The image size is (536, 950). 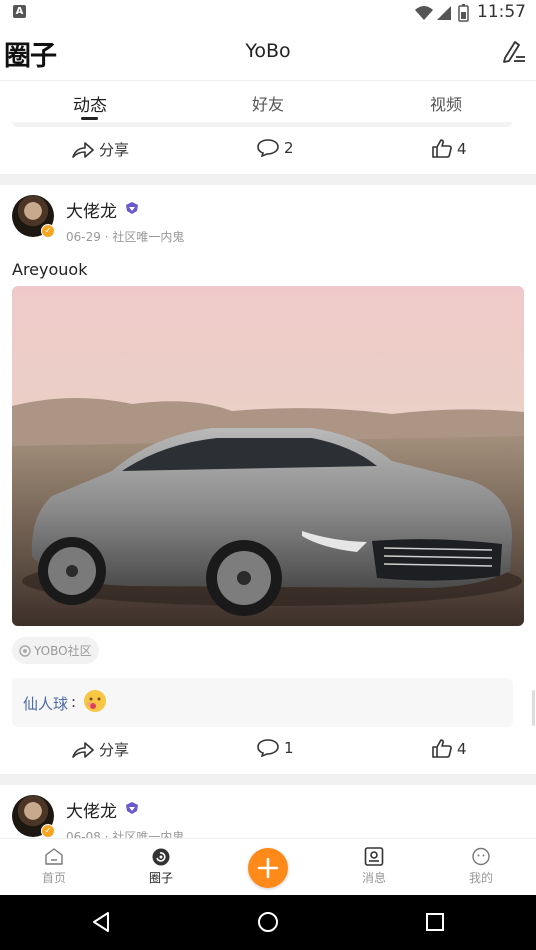 I want to click on prev-post-actions: 分享 2 4, so click(x=268, y=150).